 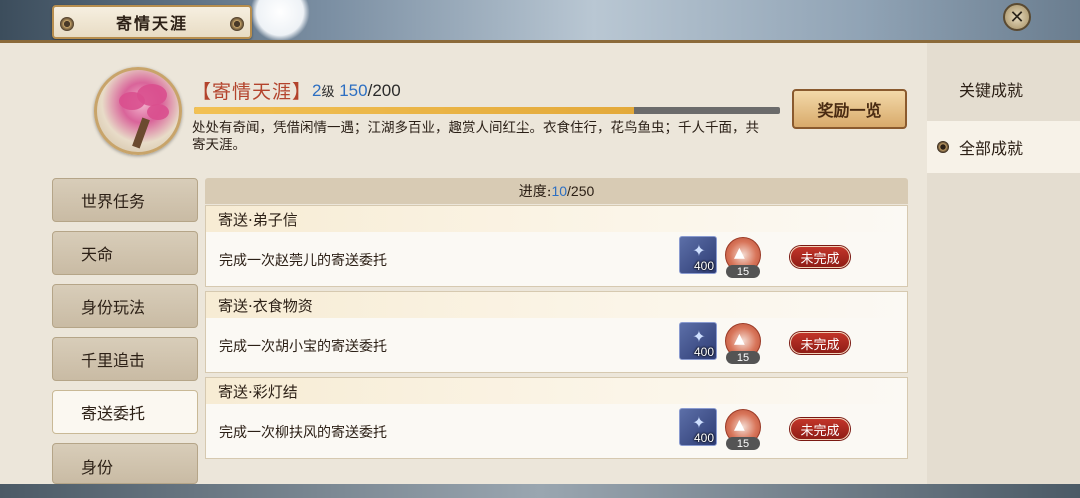 I want to click on right-tab-column: 关键成就 全部成就, so click(x=1003, y=263).